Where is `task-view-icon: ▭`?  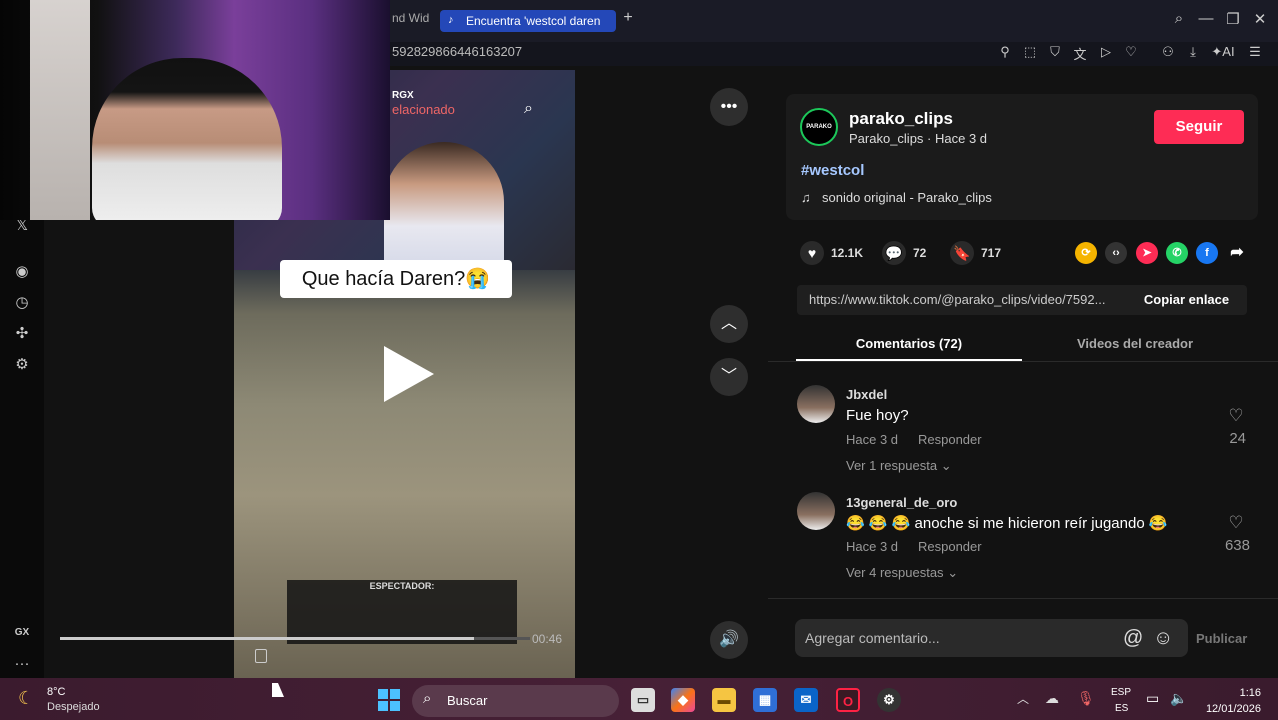
task-view-icon: ▭ is located at coordinates (643, 700).